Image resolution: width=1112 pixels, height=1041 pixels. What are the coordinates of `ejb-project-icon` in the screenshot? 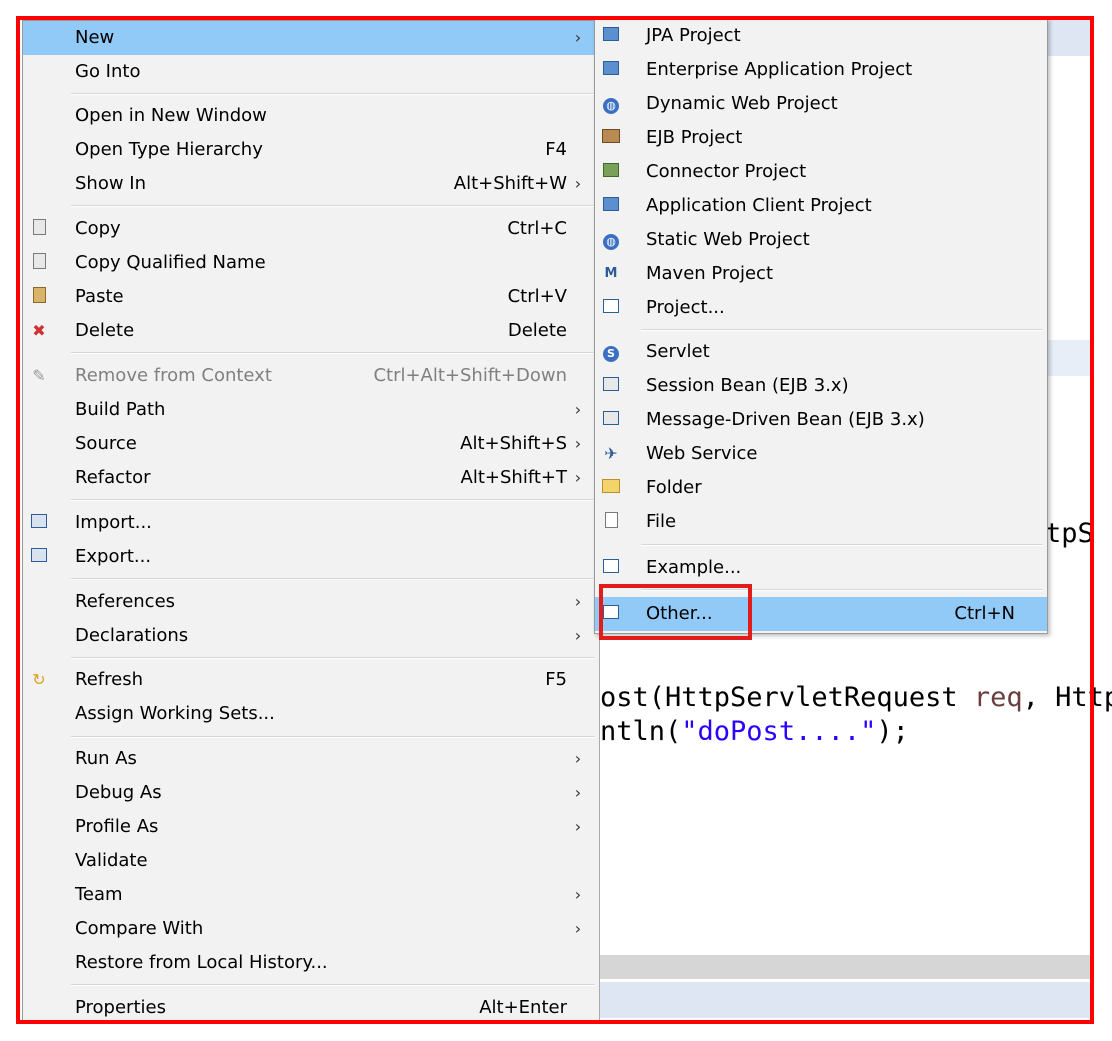 It's located at (611, 138).